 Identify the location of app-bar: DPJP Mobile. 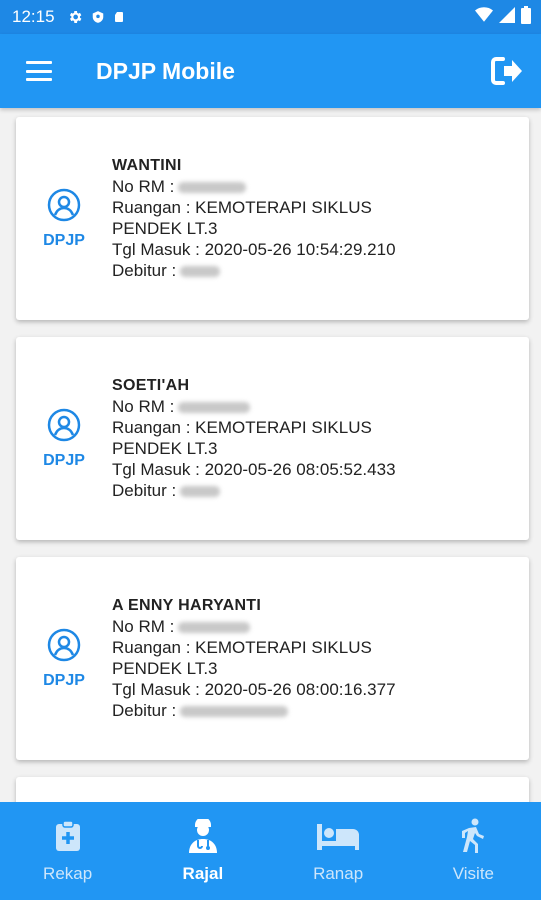
(270, 71).